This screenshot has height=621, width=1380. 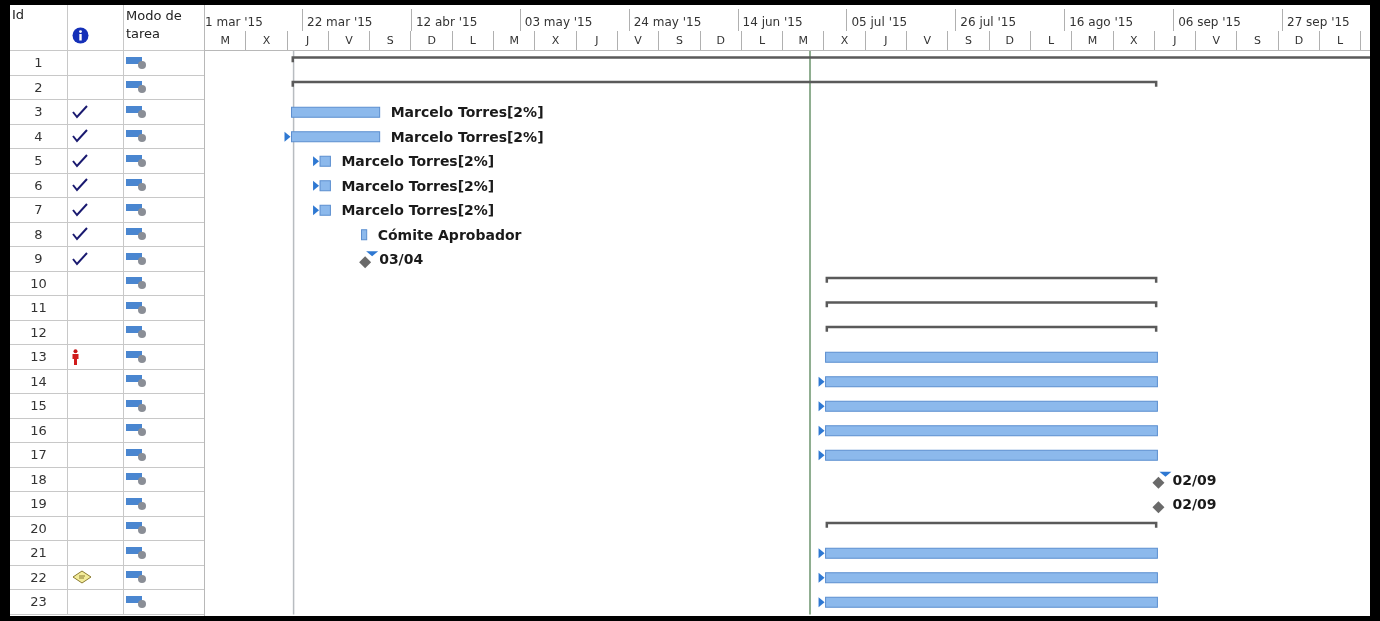 What do you see at coordinates (1318, 22) in the screenshot?
I see `timescale-label: 27 sep '15` at bounding box center [1318, 22].